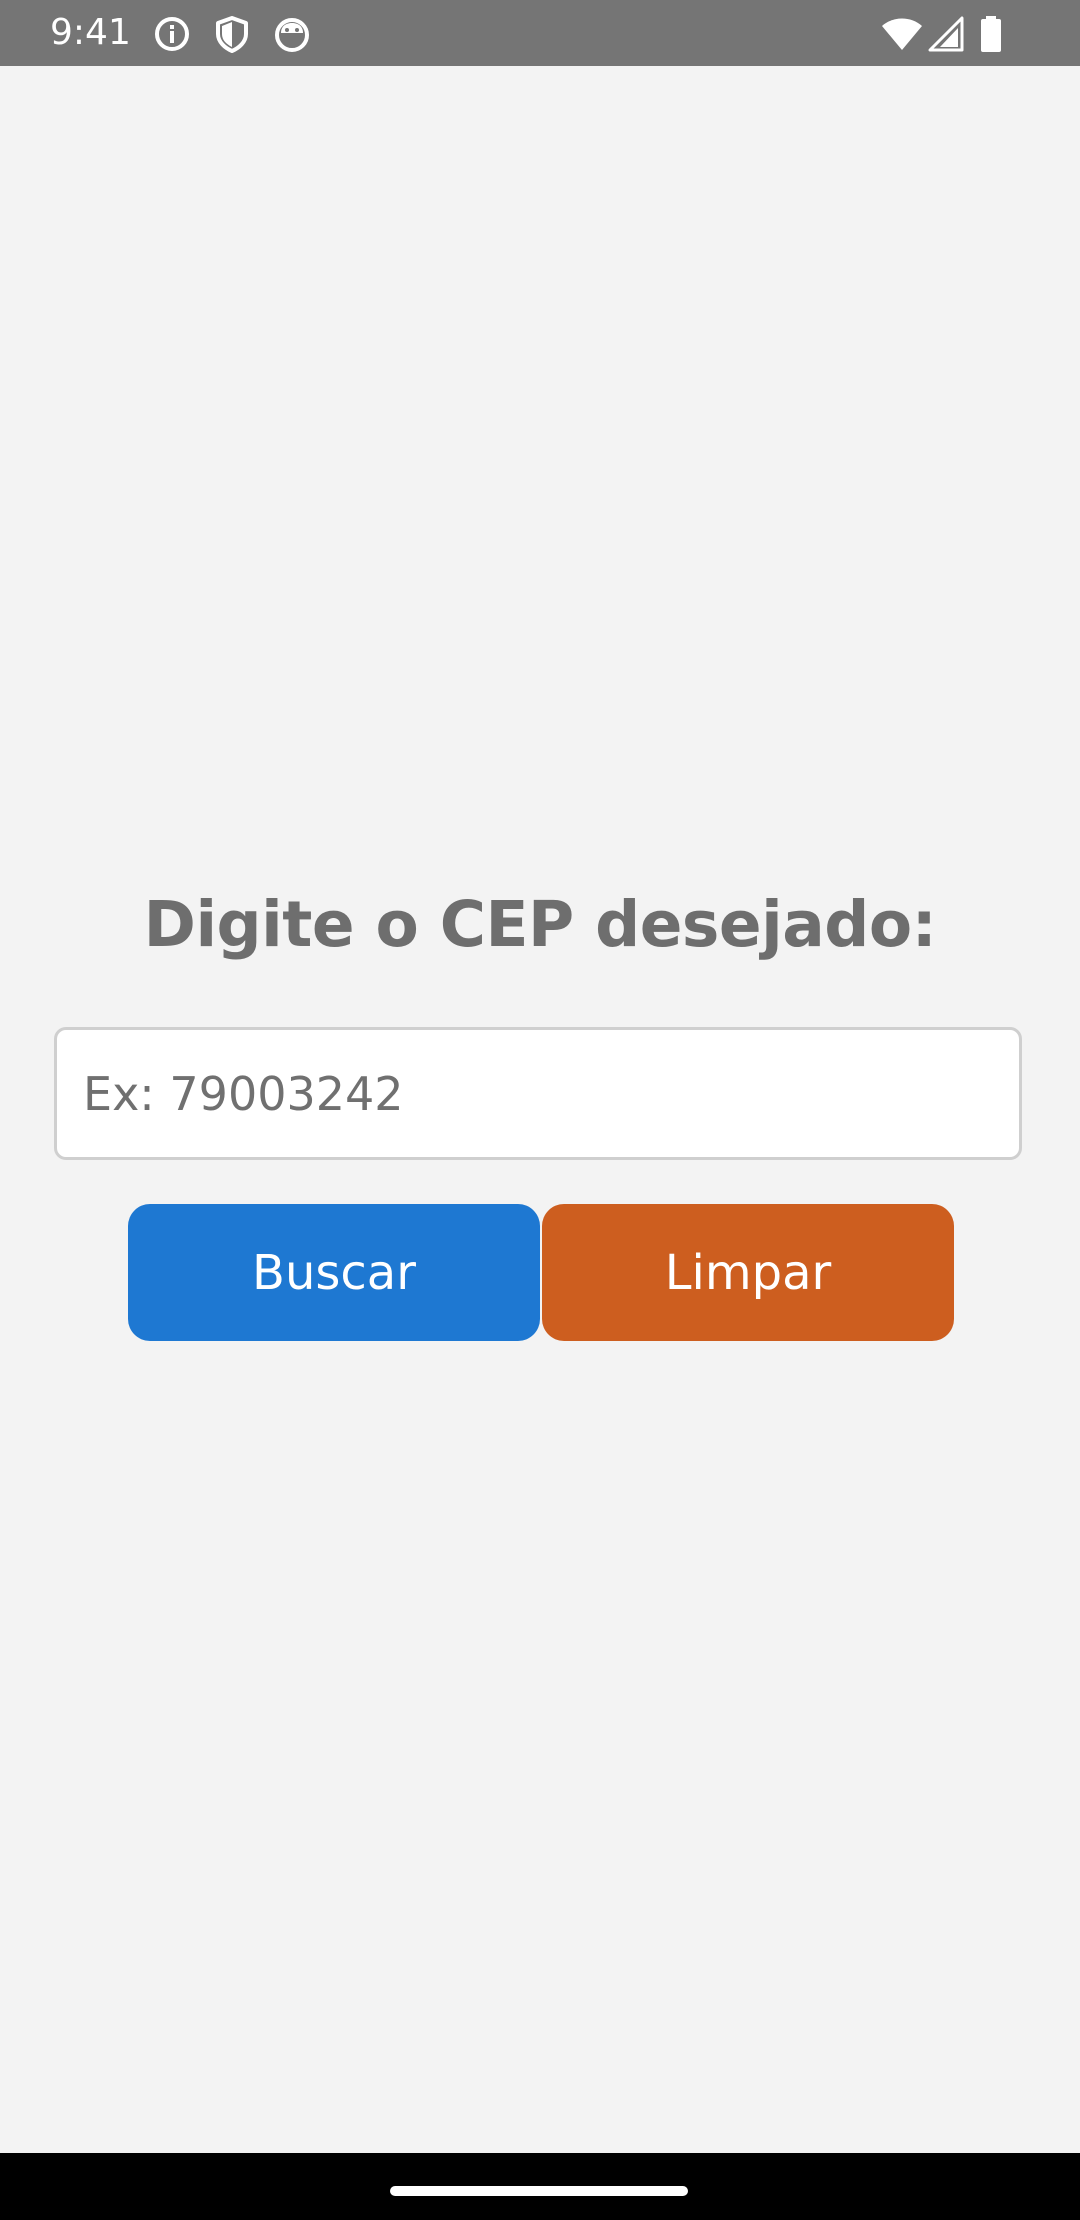  I want to click on wifi-icon, so click(902, 34).